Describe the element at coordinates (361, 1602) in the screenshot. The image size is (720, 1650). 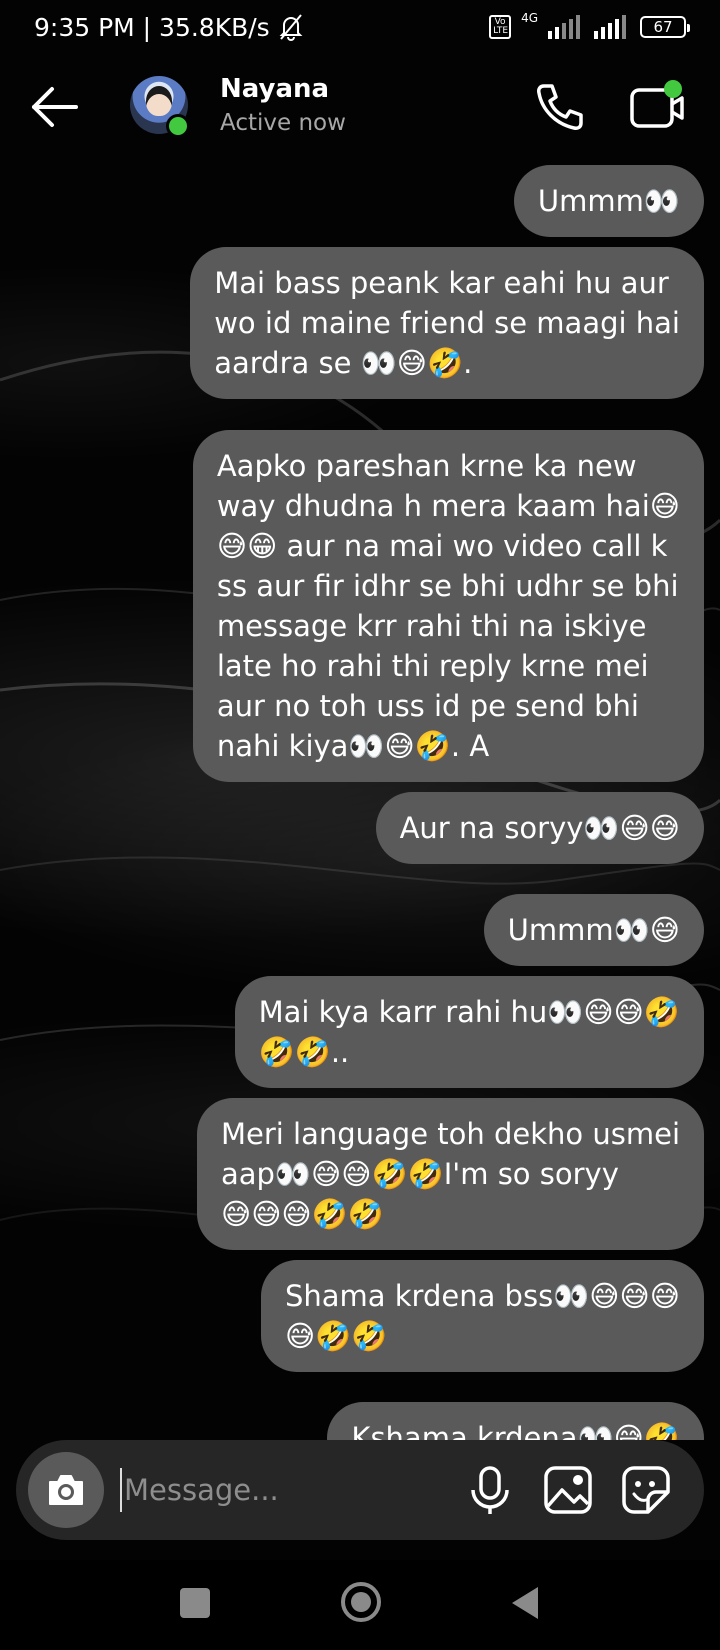
I see `home-button` at that location.